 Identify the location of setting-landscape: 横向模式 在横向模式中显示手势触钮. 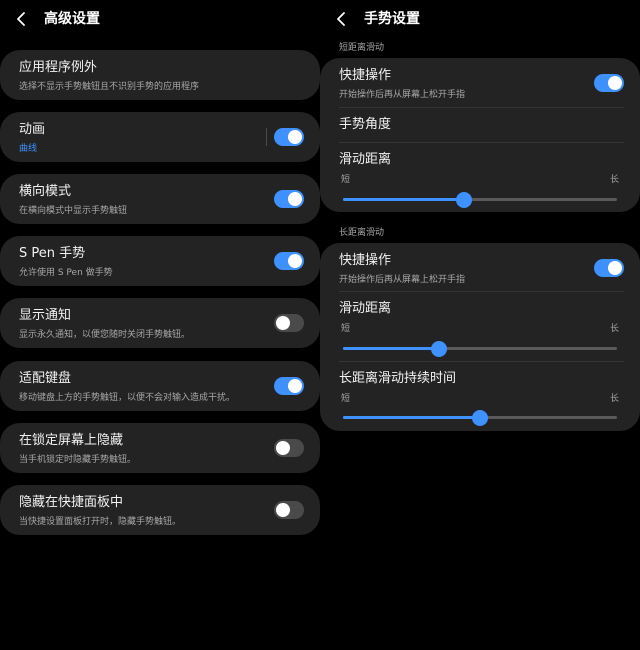
(160, 199).